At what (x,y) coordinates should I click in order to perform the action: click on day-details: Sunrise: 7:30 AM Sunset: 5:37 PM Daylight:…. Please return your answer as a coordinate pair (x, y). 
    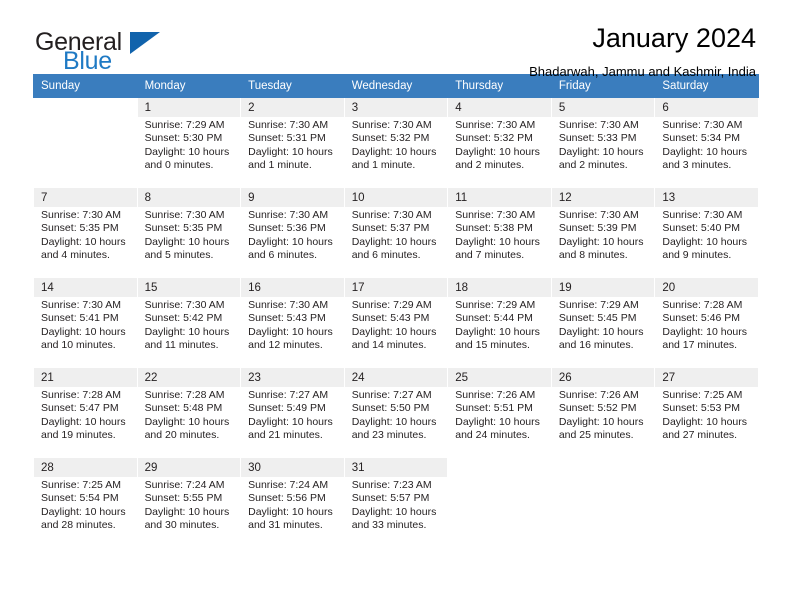
    Looking at the image, I should click on (396, 235).